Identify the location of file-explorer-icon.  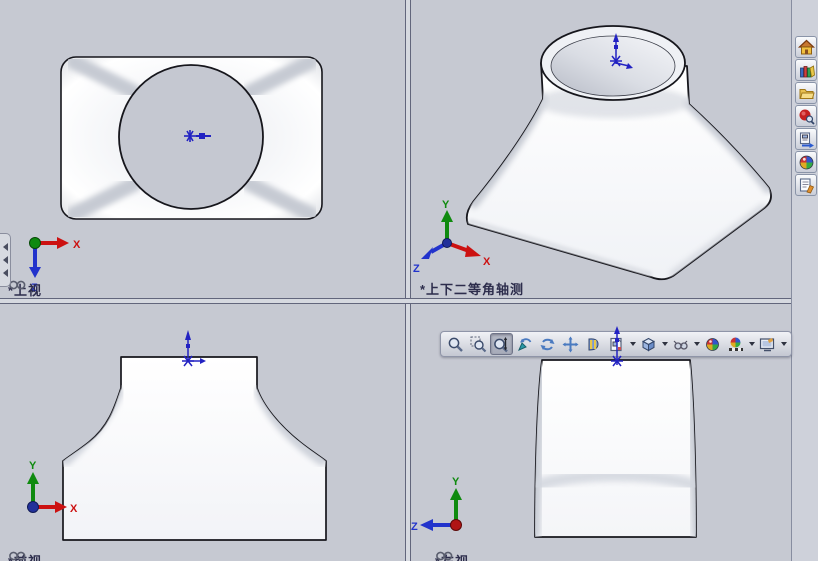
(806, 93).